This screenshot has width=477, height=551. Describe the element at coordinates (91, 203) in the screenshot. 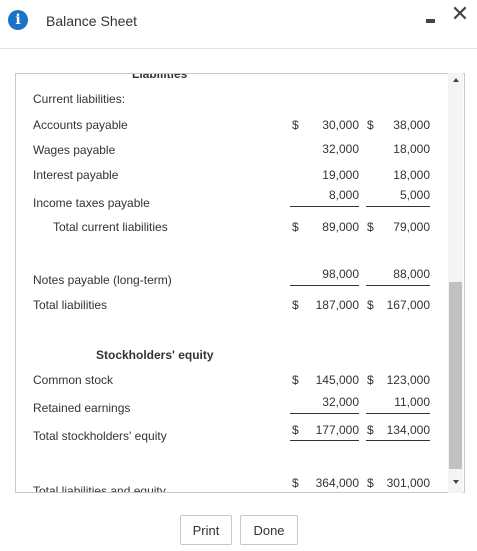

I see `income-taxes-payable-label: Income taxes payable` at that location.